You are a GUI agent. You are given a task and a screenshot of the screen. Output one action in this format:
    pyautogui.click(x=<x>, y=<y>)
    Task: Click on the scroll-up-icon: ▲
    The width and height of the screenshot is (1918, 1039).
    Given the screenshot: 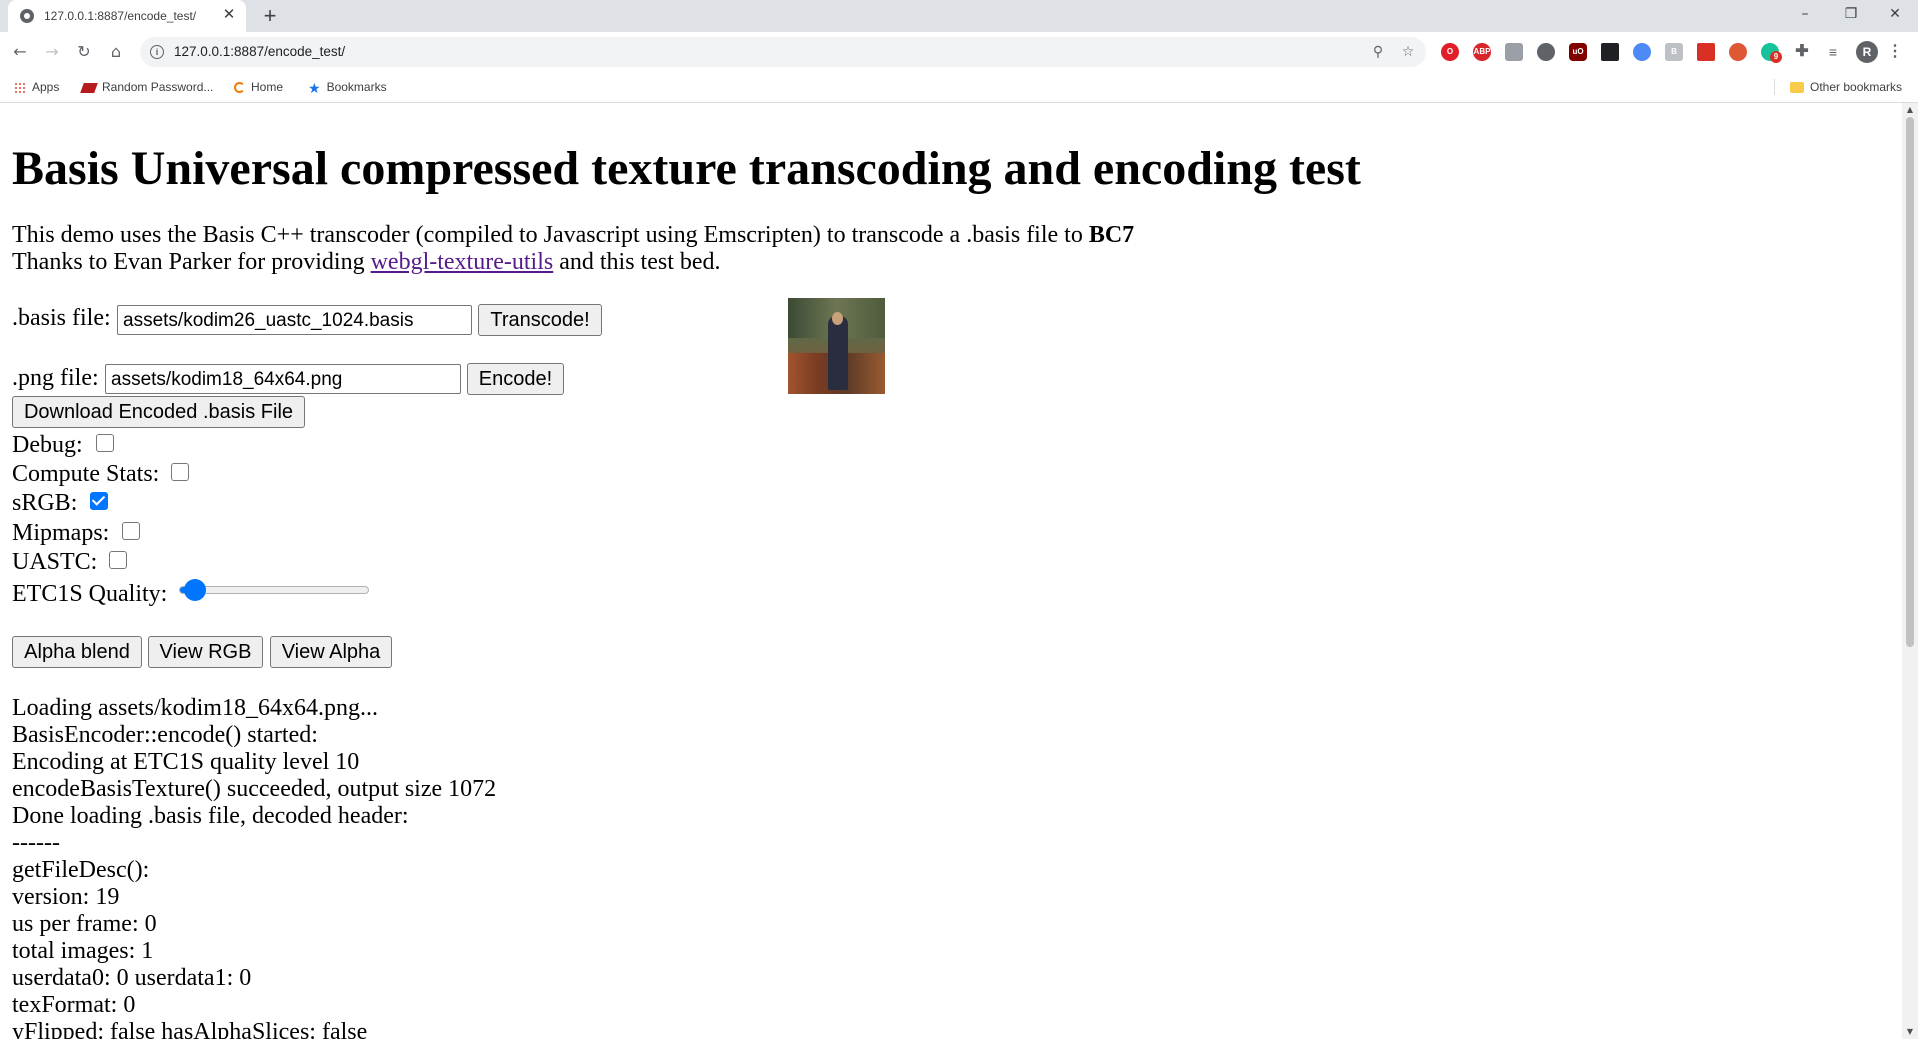 What is the action you would take?
    pyautogui.click(x=1910, y=110)
    